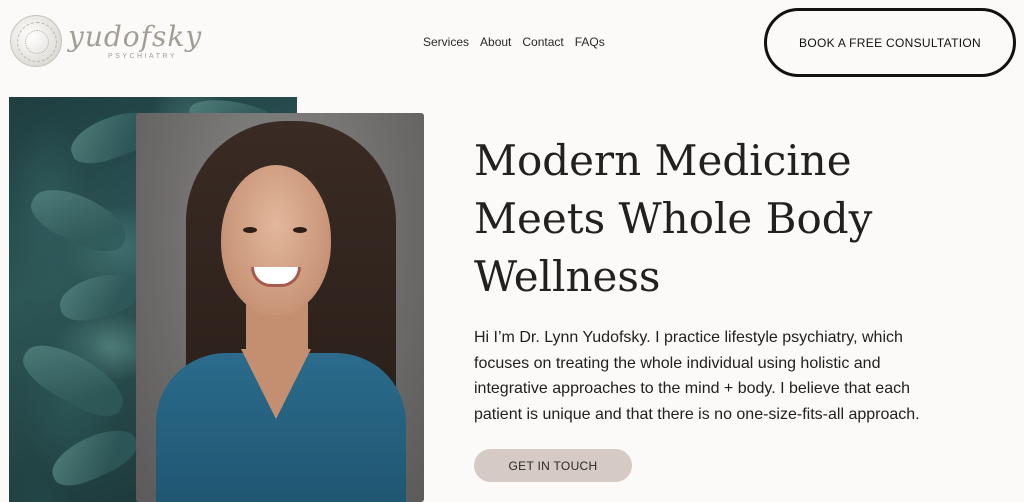  I want to click on nav-link-about: About, so click(495, 42).